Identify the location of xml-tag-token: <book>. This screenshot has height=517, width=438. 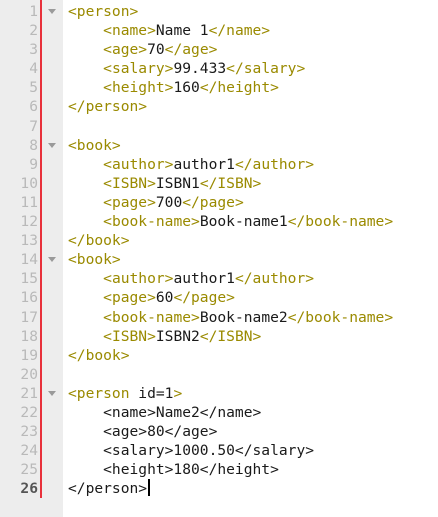
(94, 145).